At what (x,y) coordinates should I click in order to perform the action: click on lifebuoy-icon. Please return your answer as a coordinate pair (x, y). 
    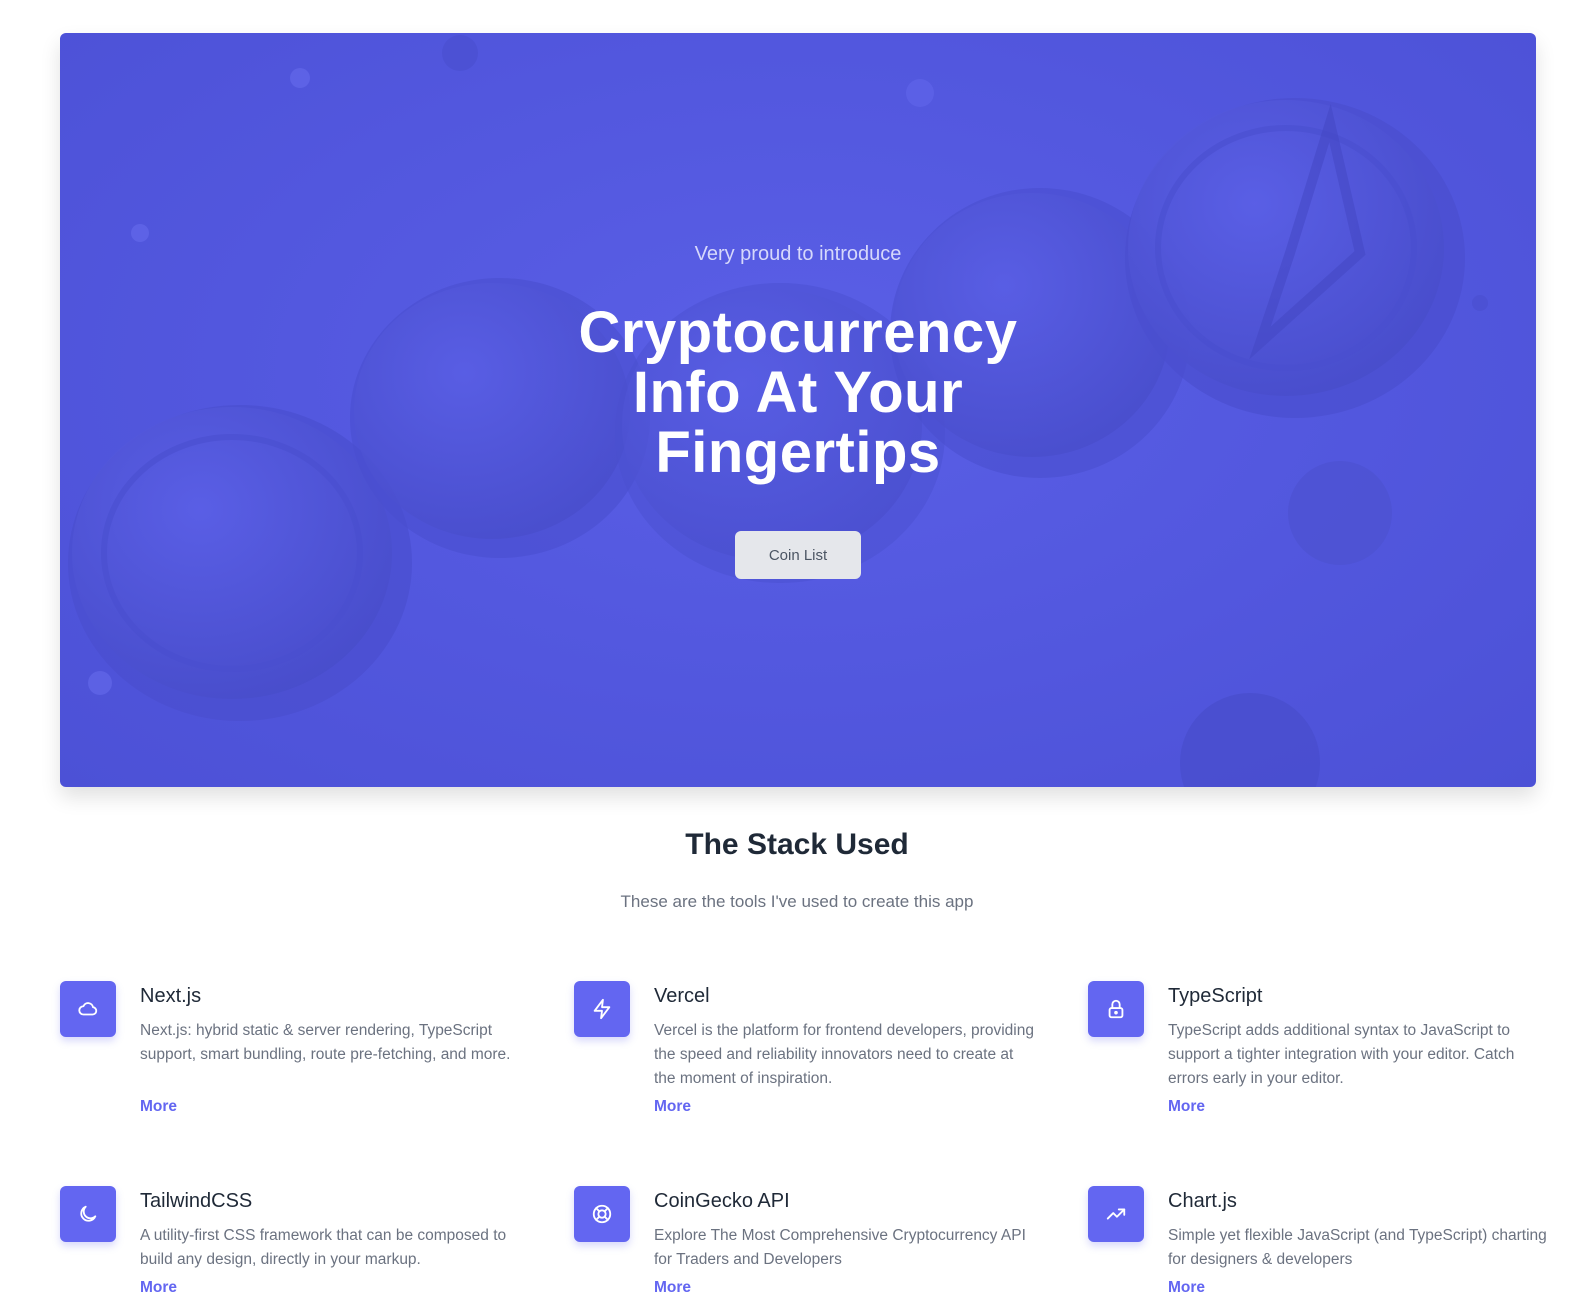
    Looking at the image, I should click on (602, 1214).